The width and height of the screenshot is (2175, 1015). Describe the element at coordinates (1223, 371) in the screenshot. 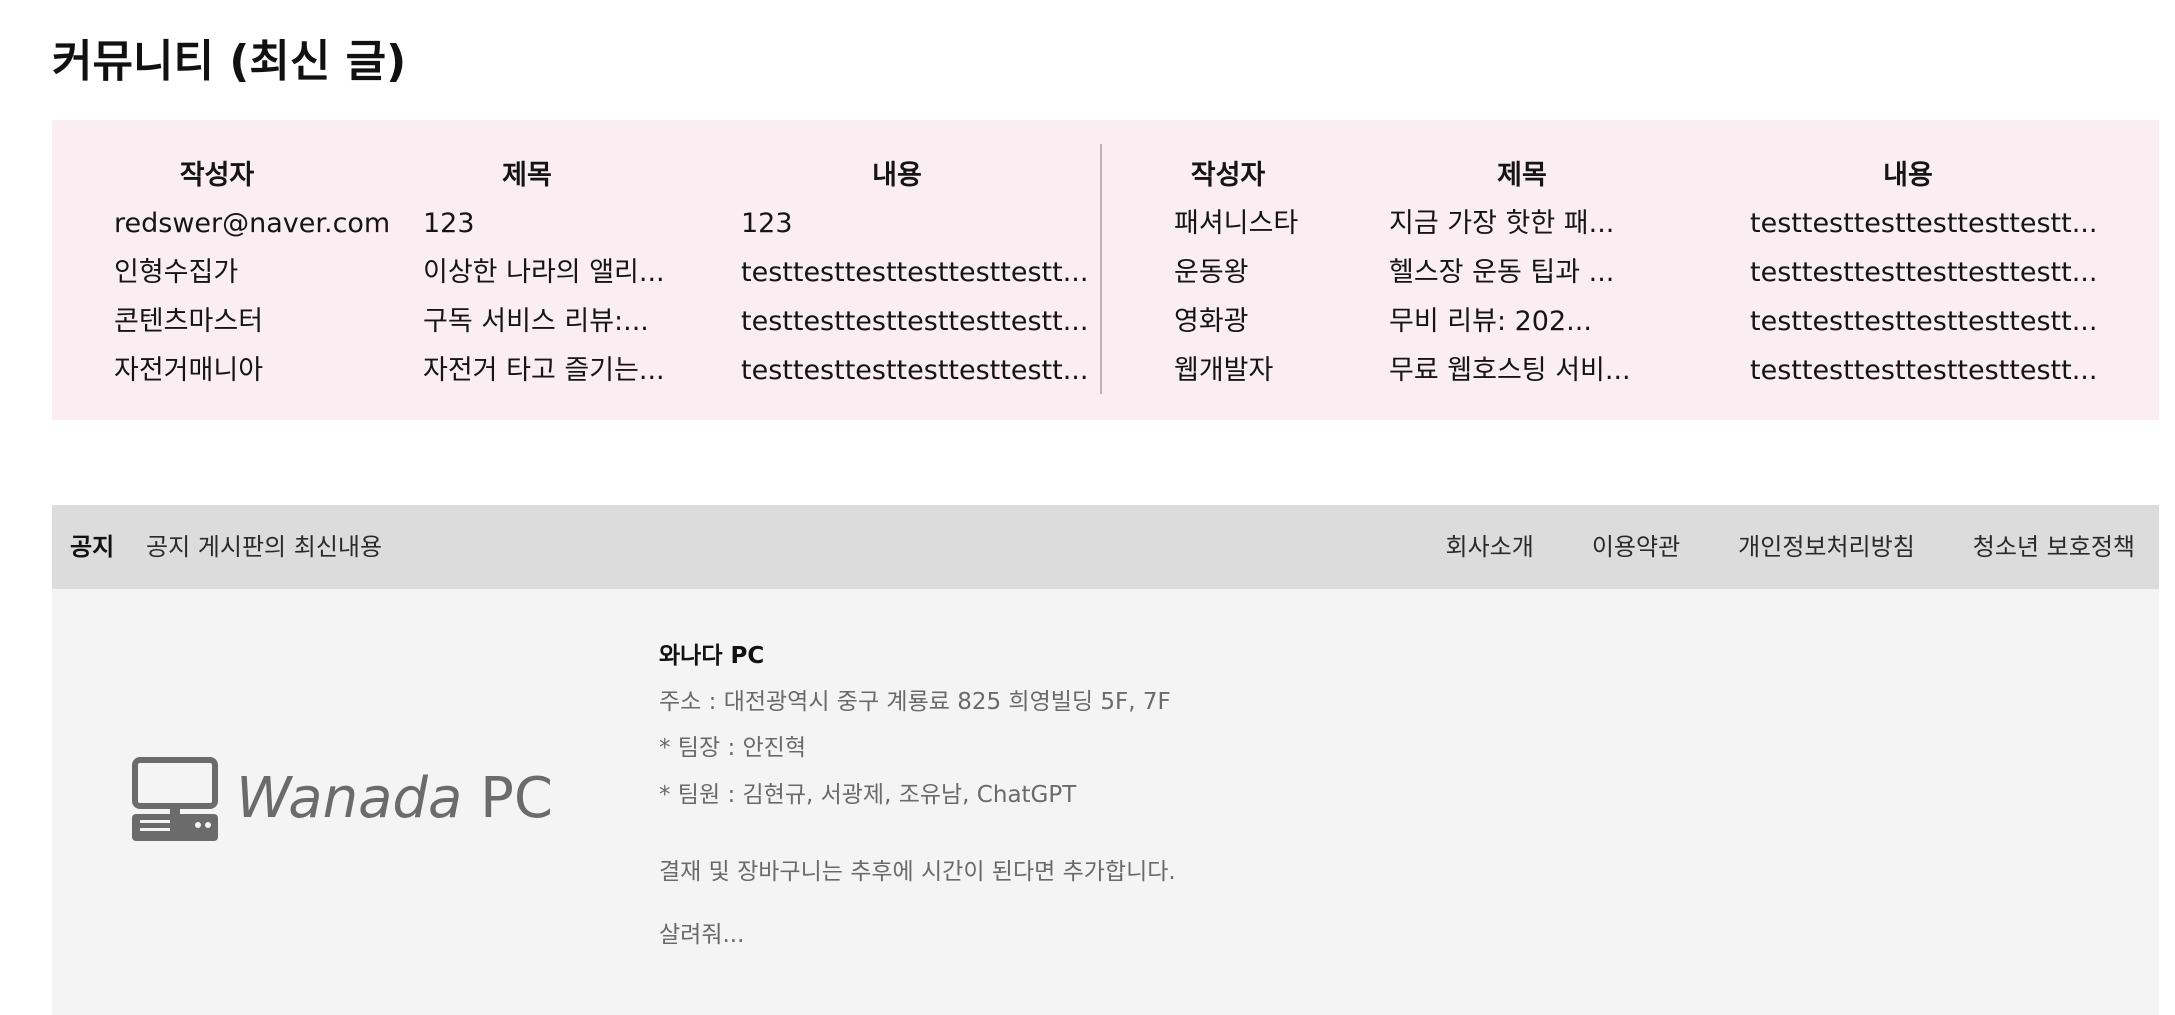

I see `right-row-4-author: 웹개발자` at that location.